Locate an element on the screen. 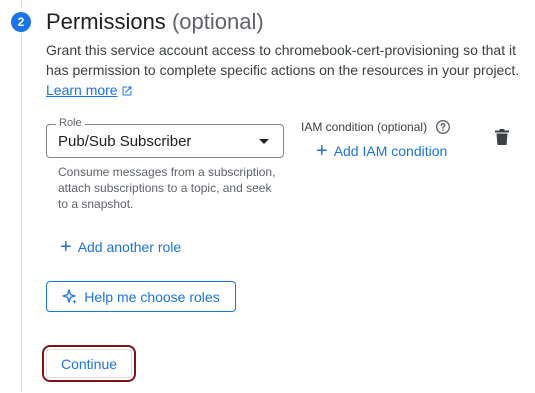  role-select: Role Pub/Sub Subscriber is located at coordinates (165, 137).